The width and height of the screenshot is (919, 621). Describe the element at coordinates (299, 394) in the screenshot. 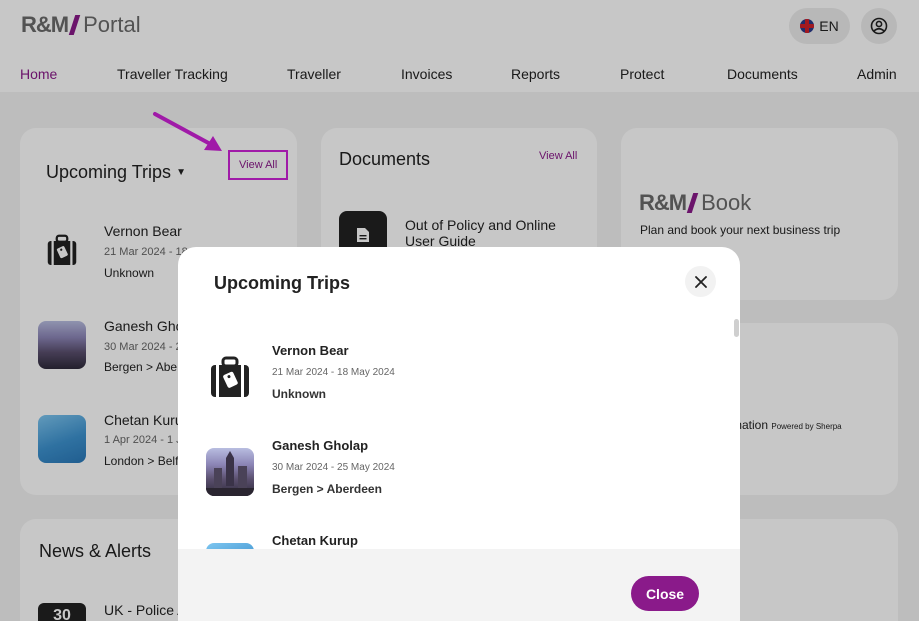

I see `modal-trip-route: Unknown` at that location.